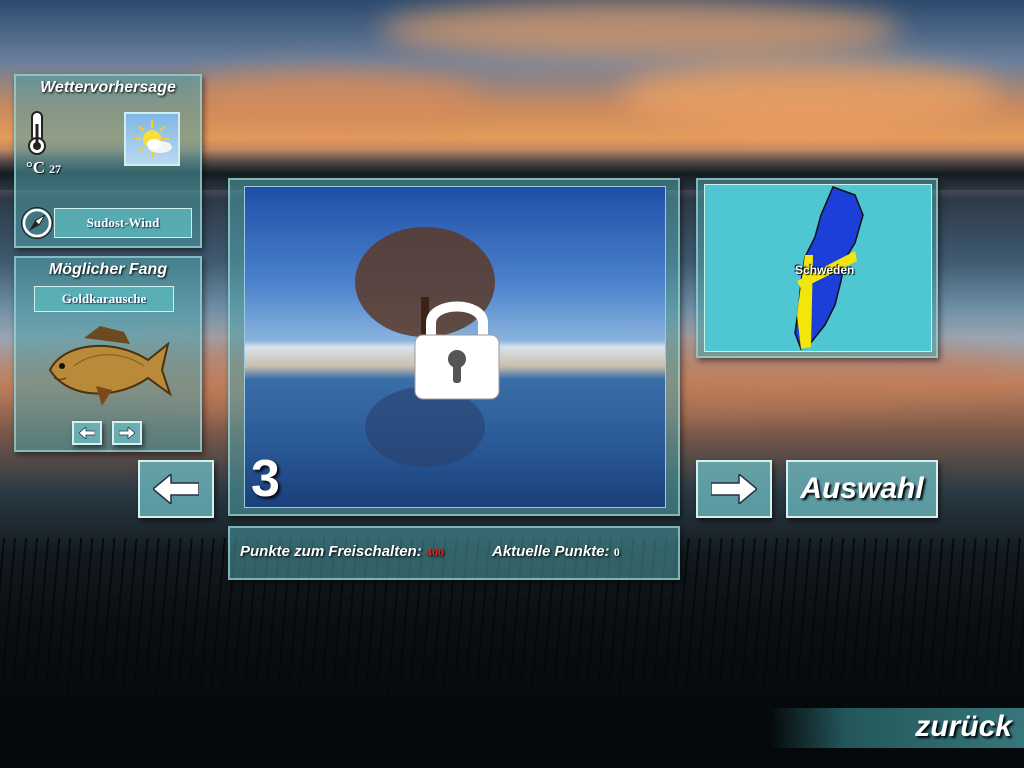  I want to click on temperature-unit: °C, so click(36, 167).